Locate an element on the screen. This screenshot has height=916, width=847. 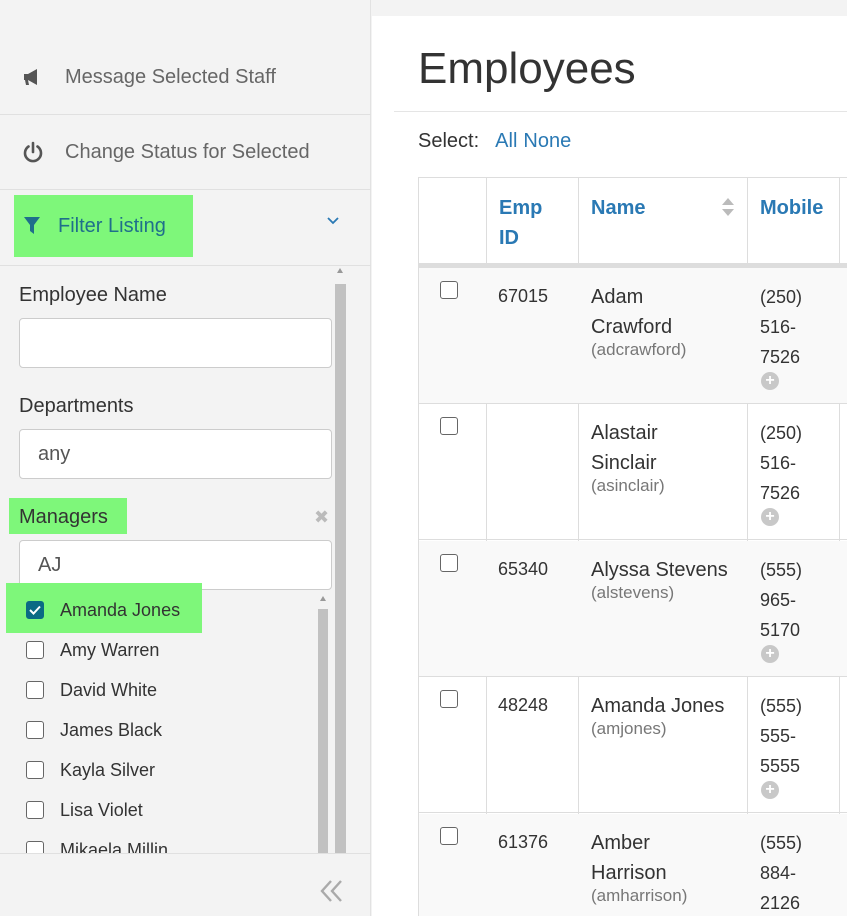
filter-icon is located at coordinates (32, 226).